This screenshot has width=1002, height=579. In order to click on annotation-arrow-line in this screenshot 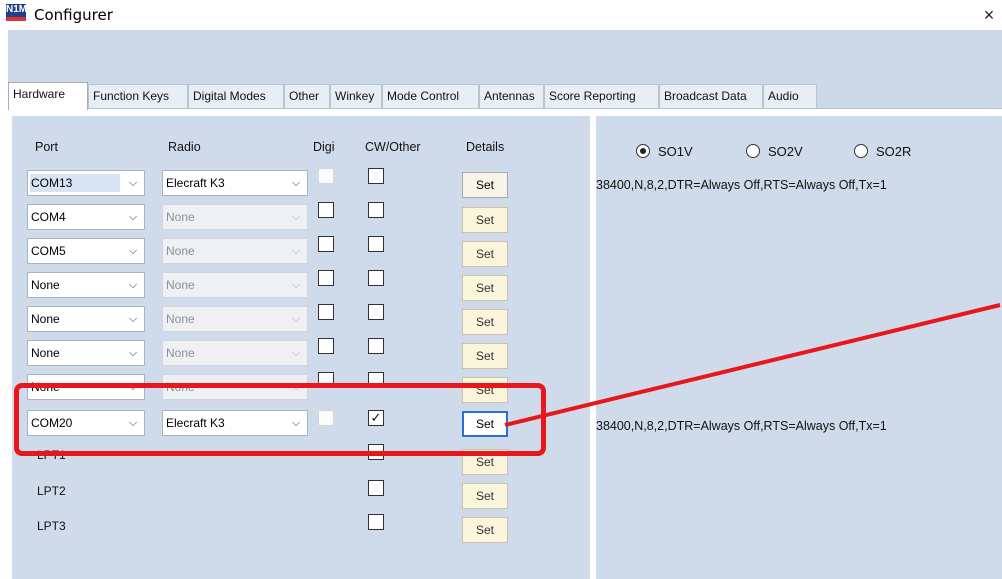, I will do `click(752, 365)`.